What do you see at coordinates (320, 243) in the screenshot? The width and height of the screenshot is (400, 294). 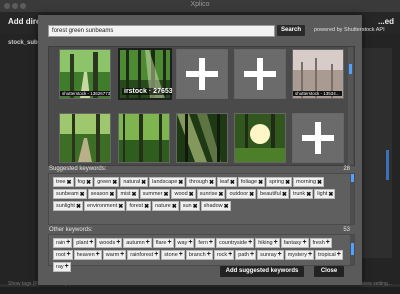 I see `other-keyword-chip: fresh +` at bounding box center [320, 243].